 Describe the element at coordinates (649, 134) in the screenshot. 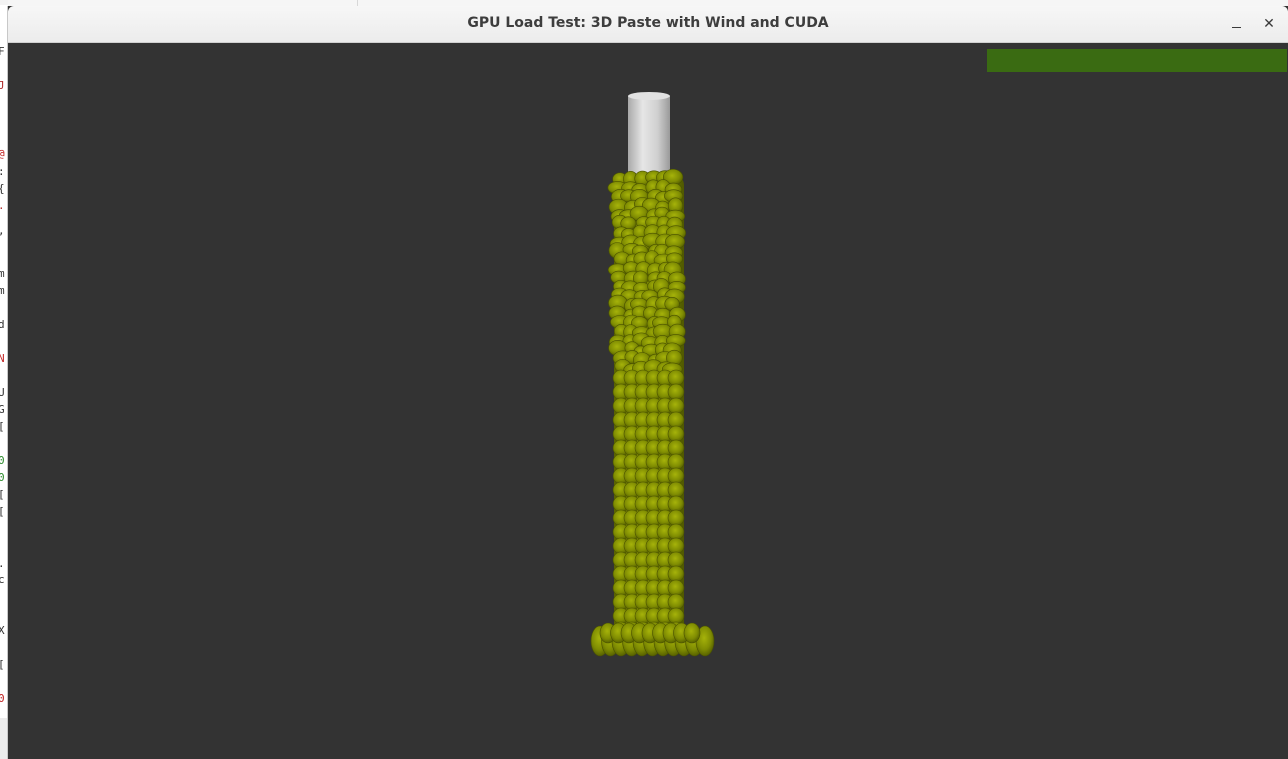

I see `nozzle` at that location.